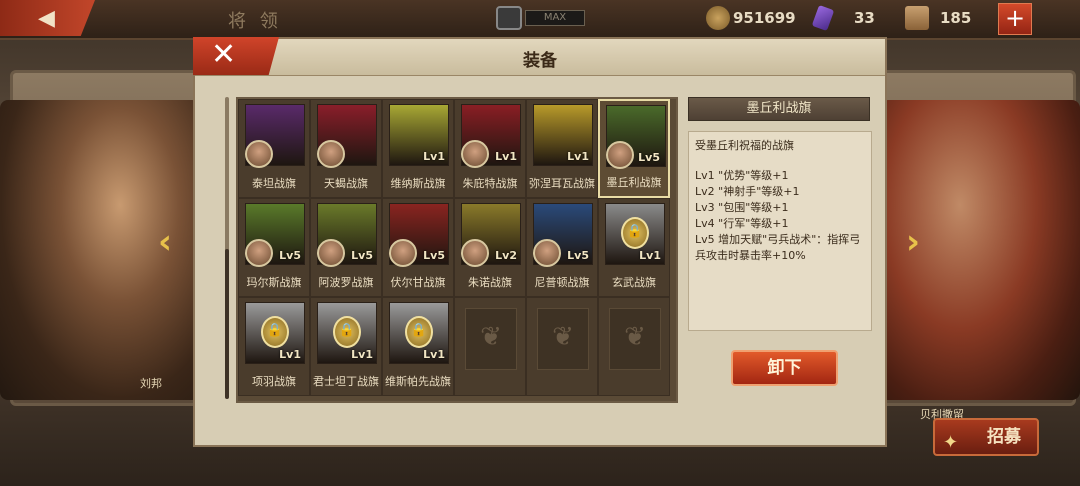 The width and height of the screenshot is (1080, 486). I want to click on gem-value: 33, so click(864, 18).